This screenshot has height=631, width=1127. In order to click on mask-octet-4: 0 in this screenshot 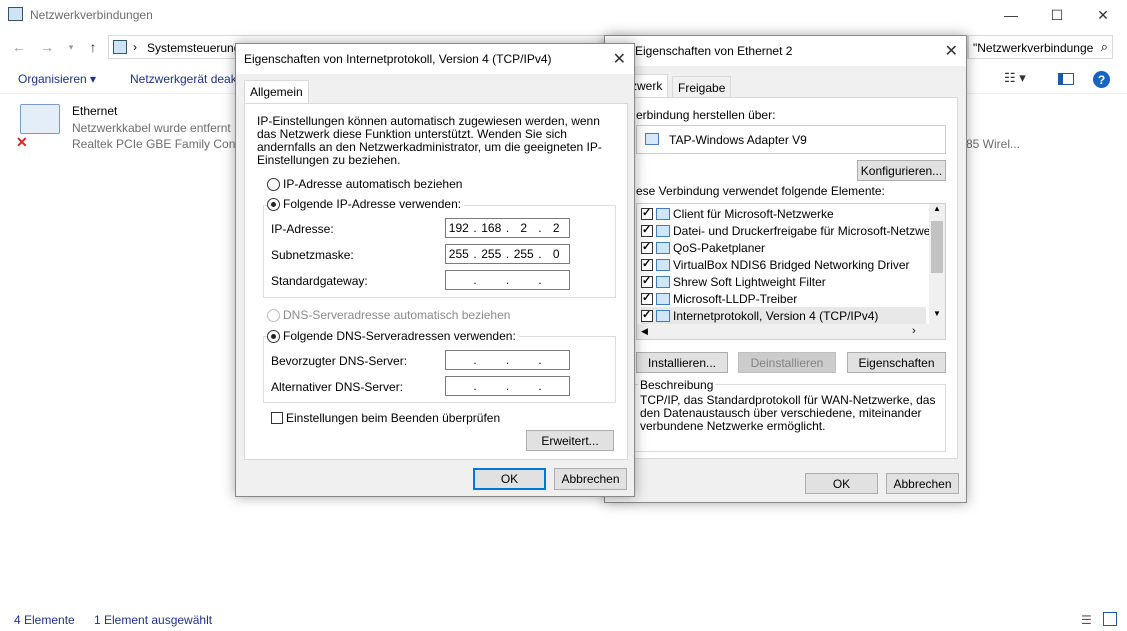, I will do `click(556, 254)`.